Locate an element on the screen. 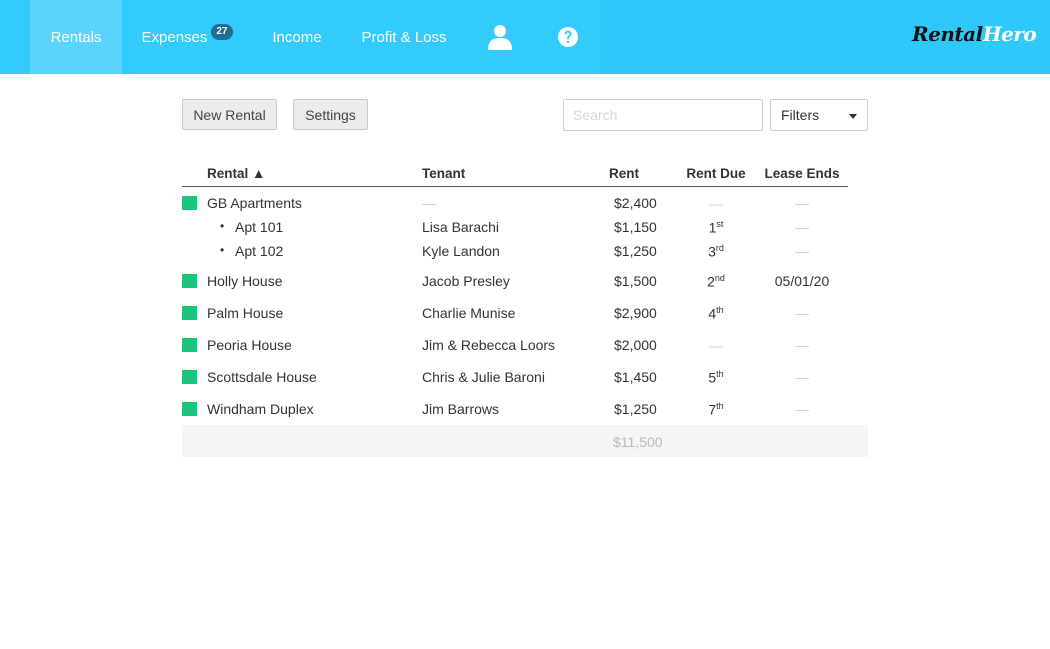 This screenshot has height=649, width=1050. tenant-name: Kyle Landon is located at coordinates (461, 251).